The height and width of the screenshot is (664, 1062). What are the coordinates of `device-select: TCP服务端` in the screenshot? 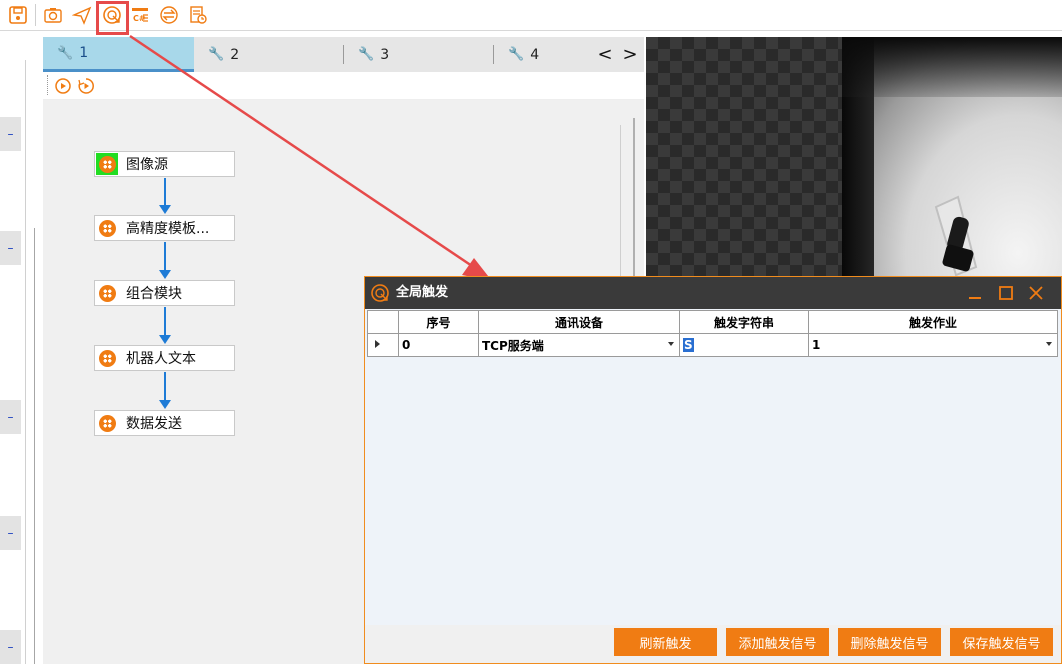 It's located at (579, 345).